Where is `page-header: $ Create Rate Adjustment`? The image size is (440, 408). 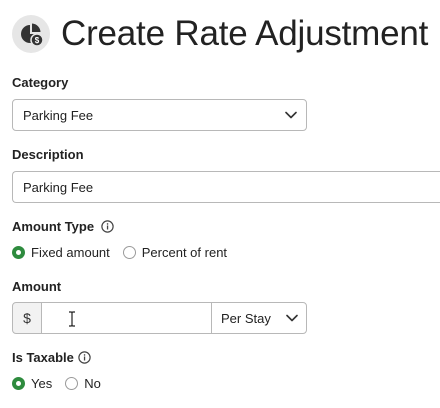 page-header: $ Create Rate Adjustment is located at coordinates (220, 34).